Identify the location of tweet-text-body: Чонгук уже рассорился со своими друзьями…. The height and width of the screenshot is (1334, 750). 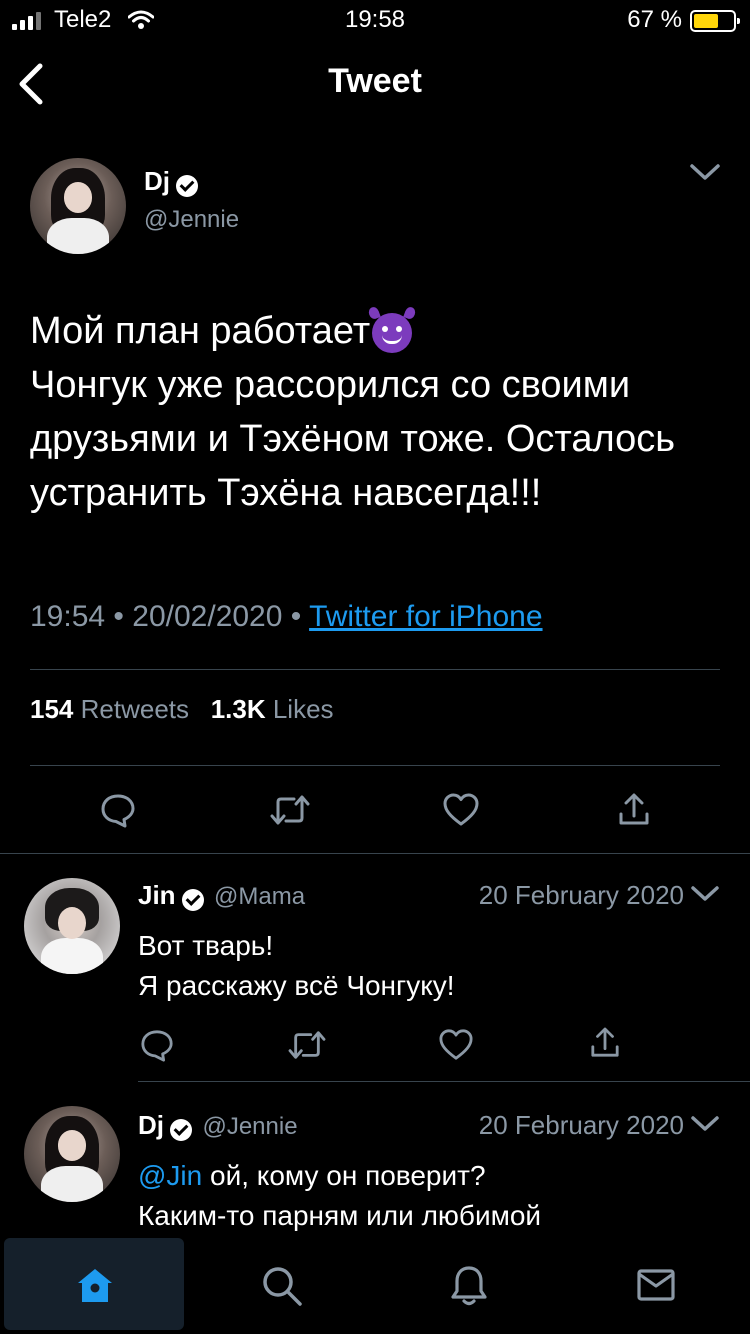
(353, 439).